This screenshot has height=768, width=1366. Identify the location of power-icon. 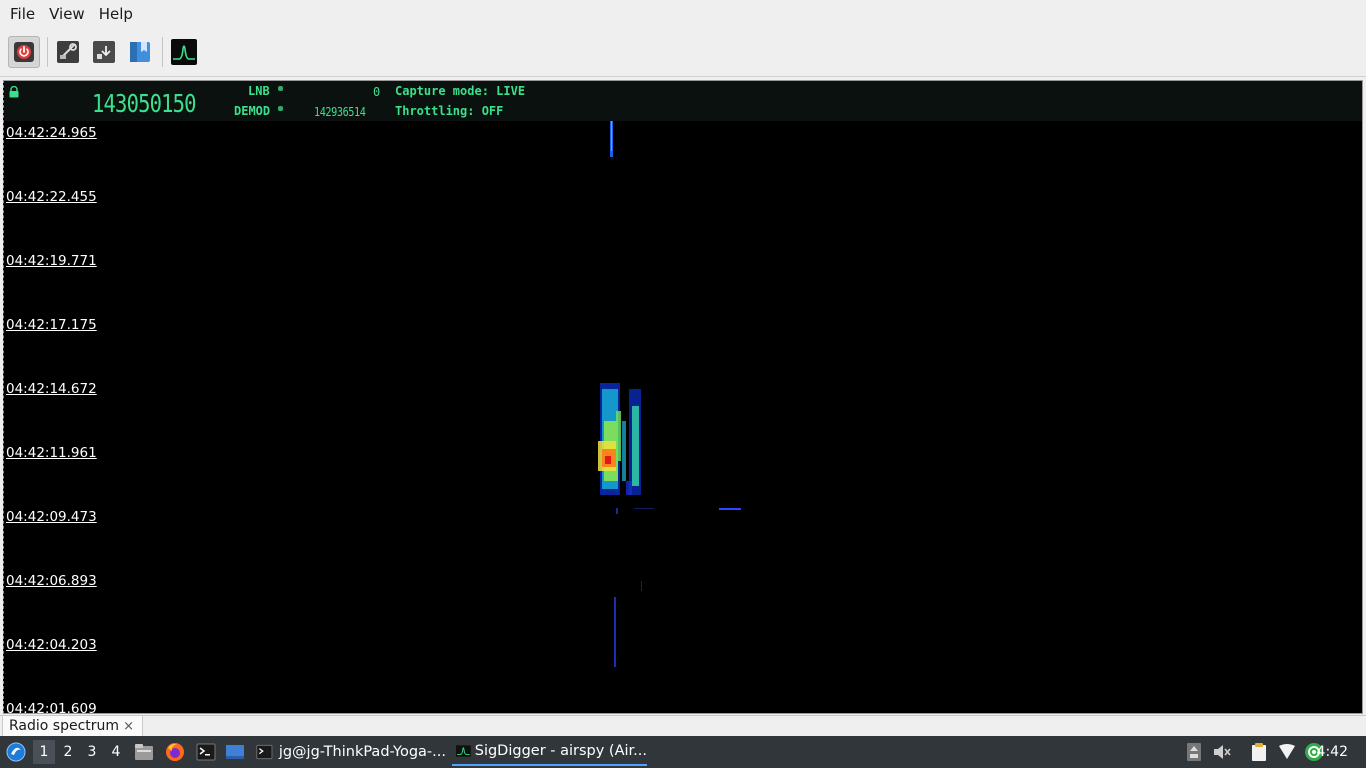
(24, 52).